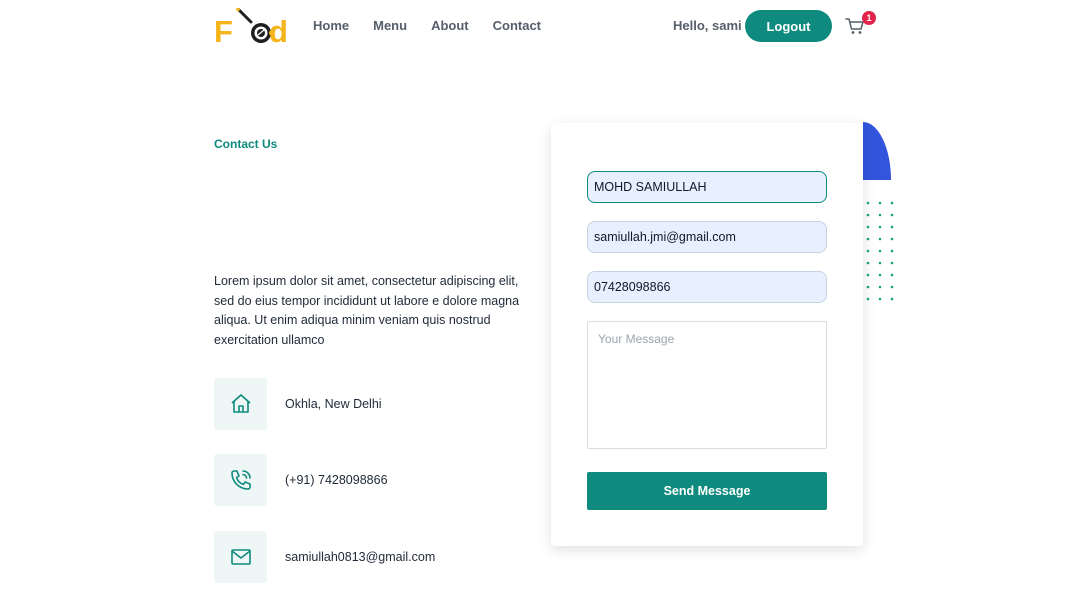 The image size is (1091, 599). Describe the element at coordinates (880, 251) in the screenshot. I see `decorative-dots` at that location.